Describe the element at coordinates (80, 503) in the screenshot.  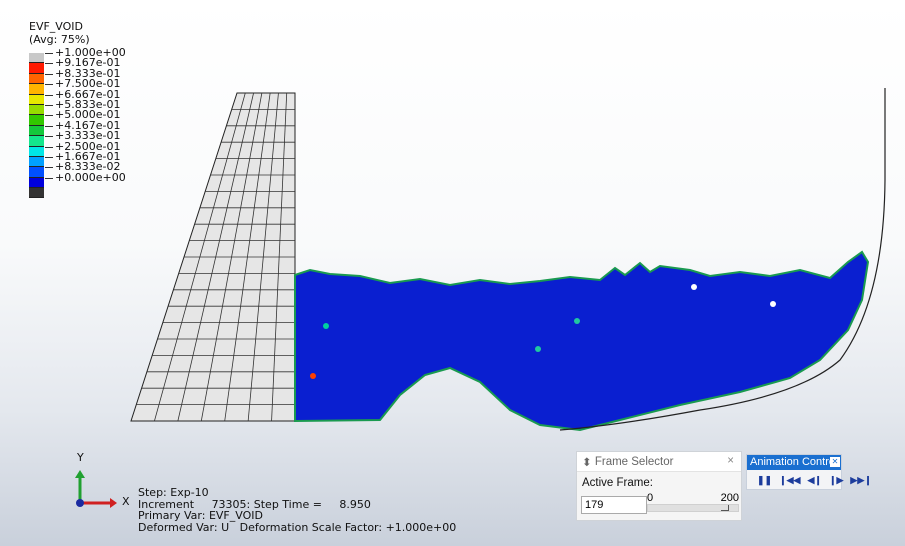
I see `triad-origin` at that location.